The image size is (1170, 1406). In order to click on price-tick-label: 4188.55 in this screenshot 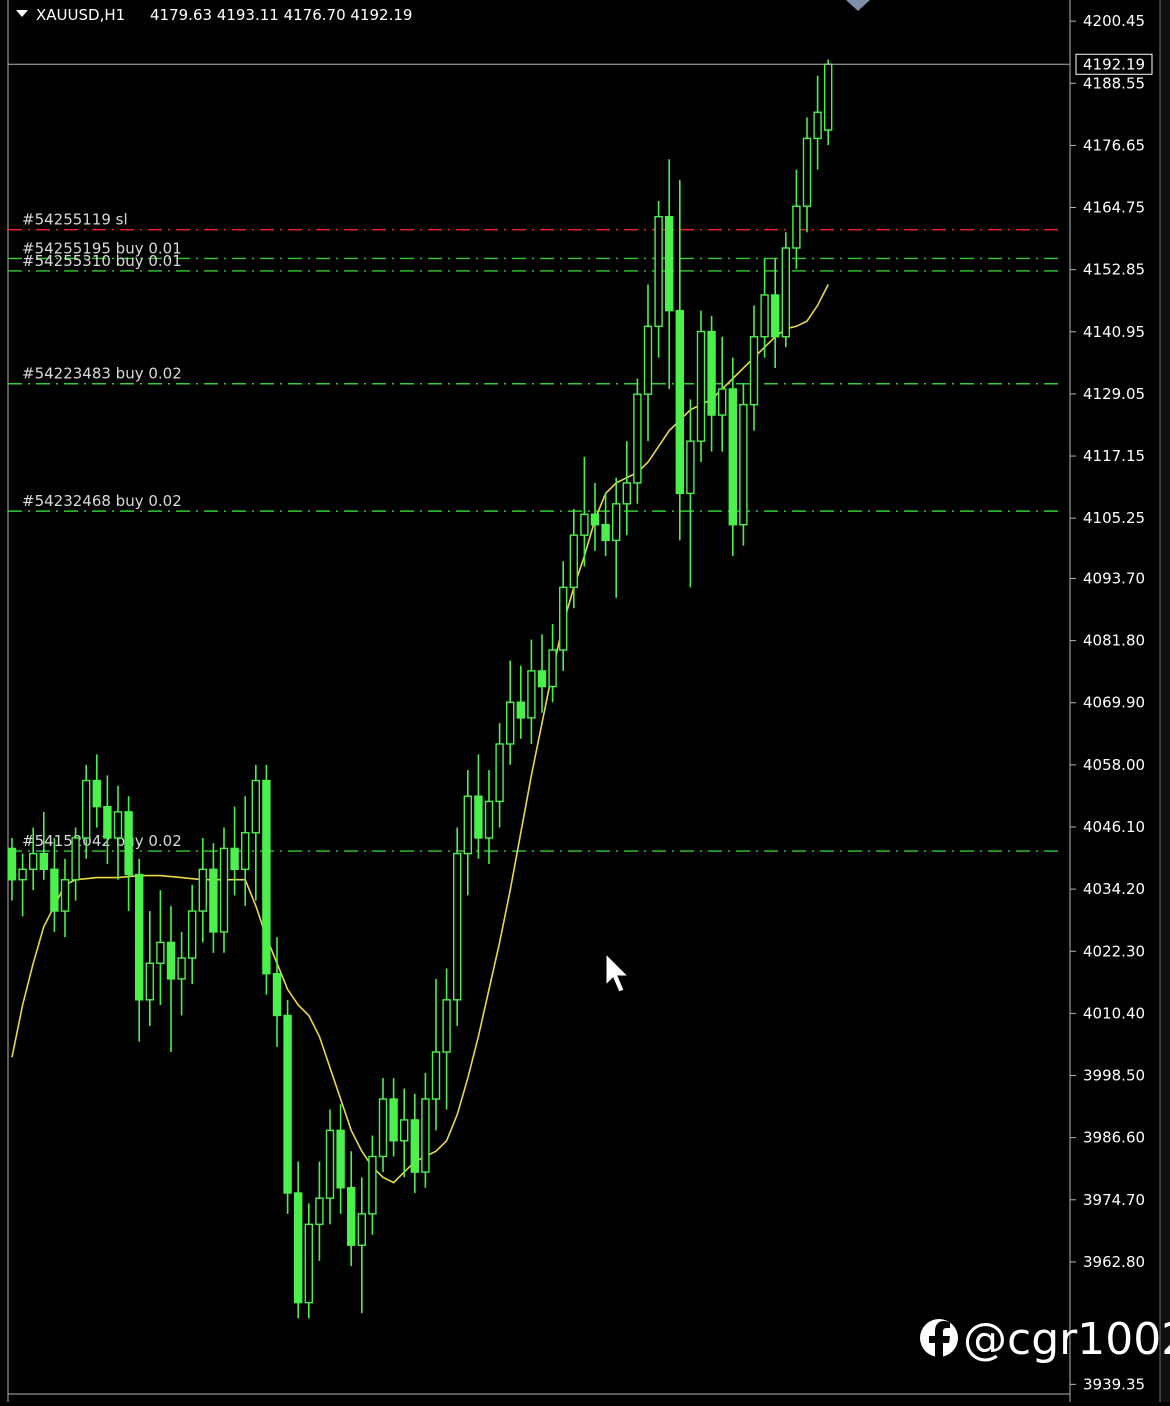, I will do `click(1114, 83)`.